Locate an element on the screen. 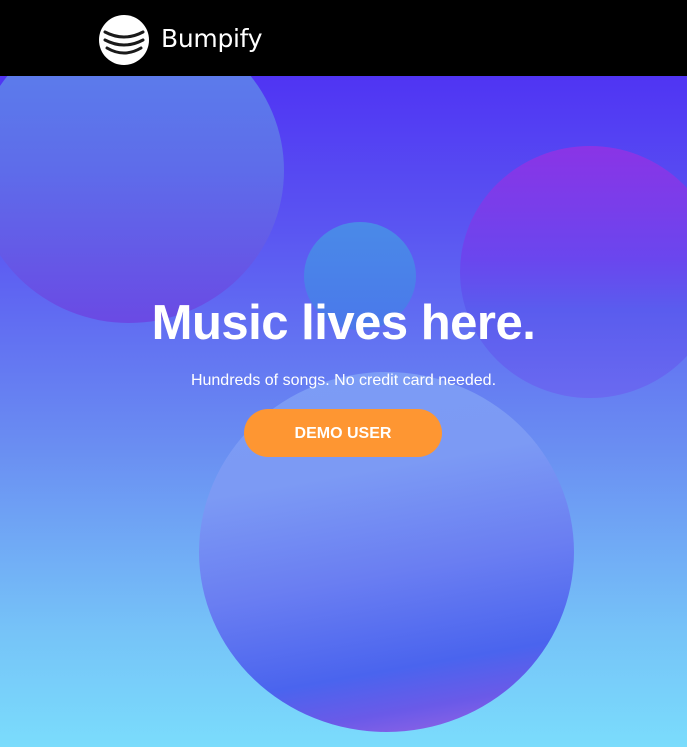 This screenshot has height=747, width=687. decorative-circle-right is located at coordinates (573, 272).